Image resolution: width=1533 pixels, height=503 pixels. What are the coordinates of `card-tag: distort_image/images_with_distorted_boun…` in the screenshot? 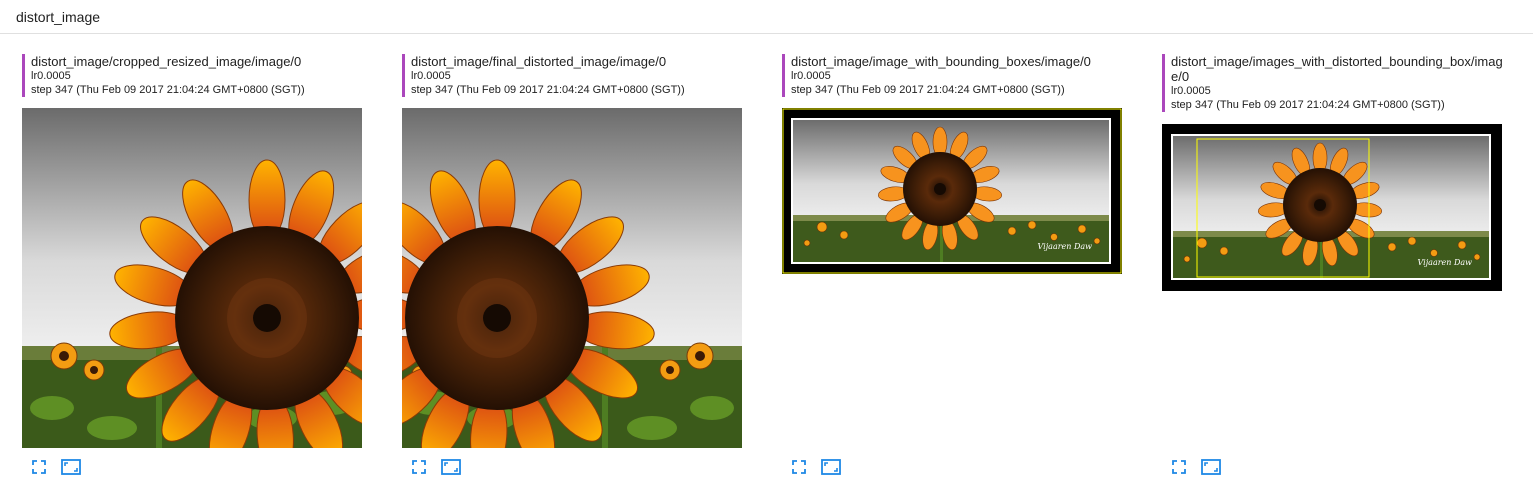 It's located at (1337, 69).